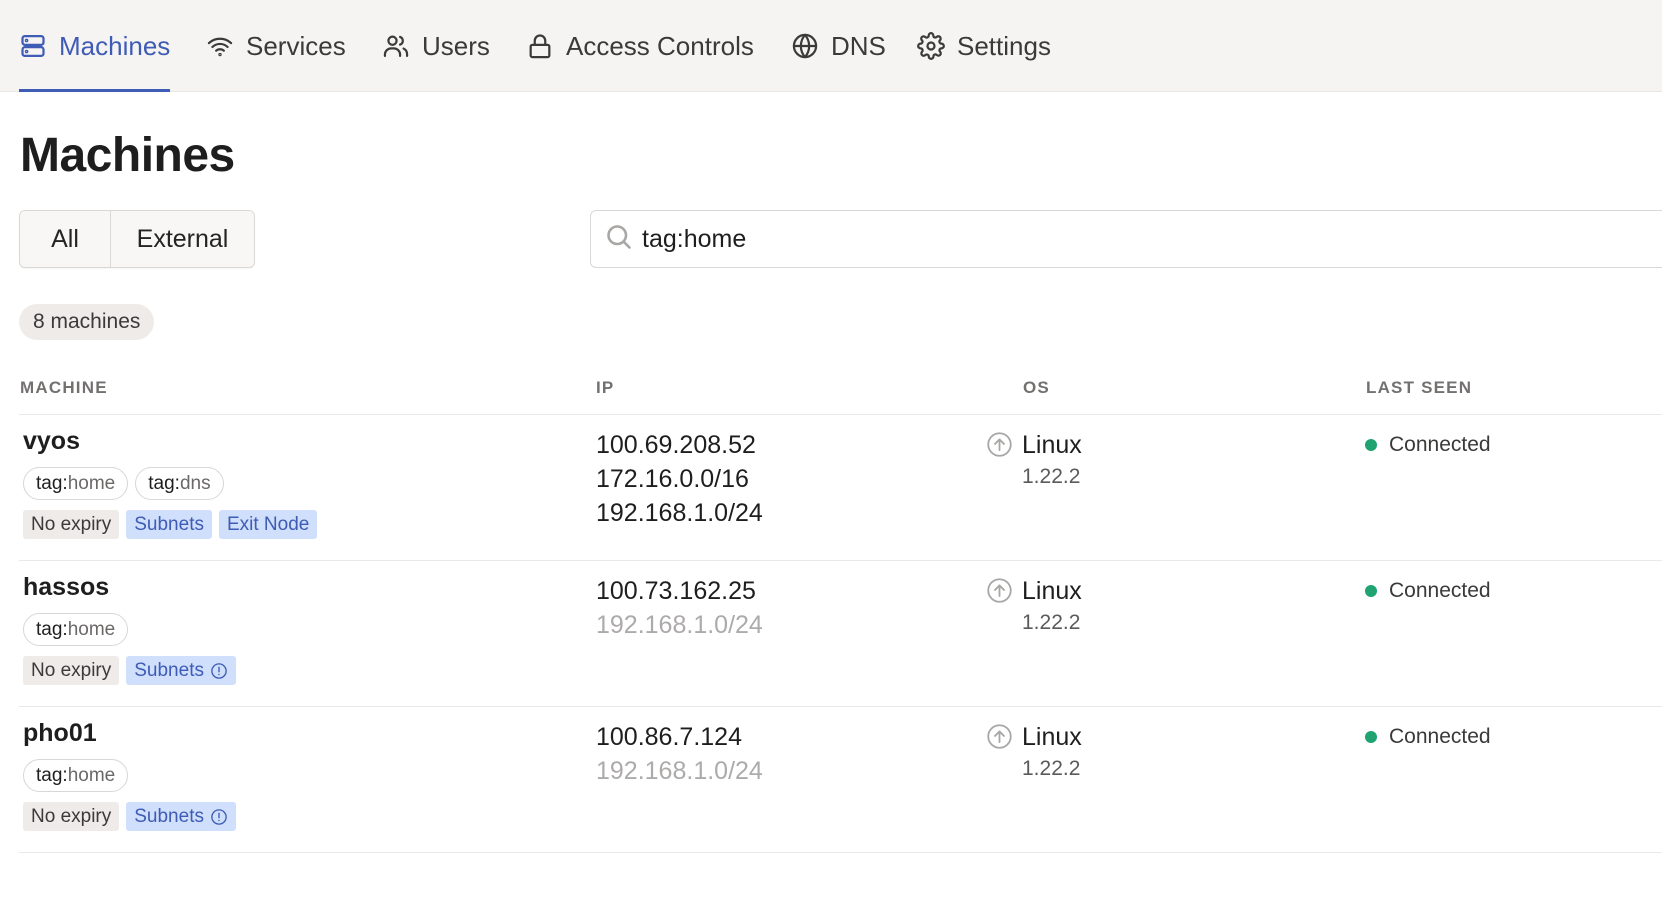 This screenshot has height=916, width=1662. Describe the element at coordinates (540, 46) in the screenshot. I see `lock-icon` at that location.